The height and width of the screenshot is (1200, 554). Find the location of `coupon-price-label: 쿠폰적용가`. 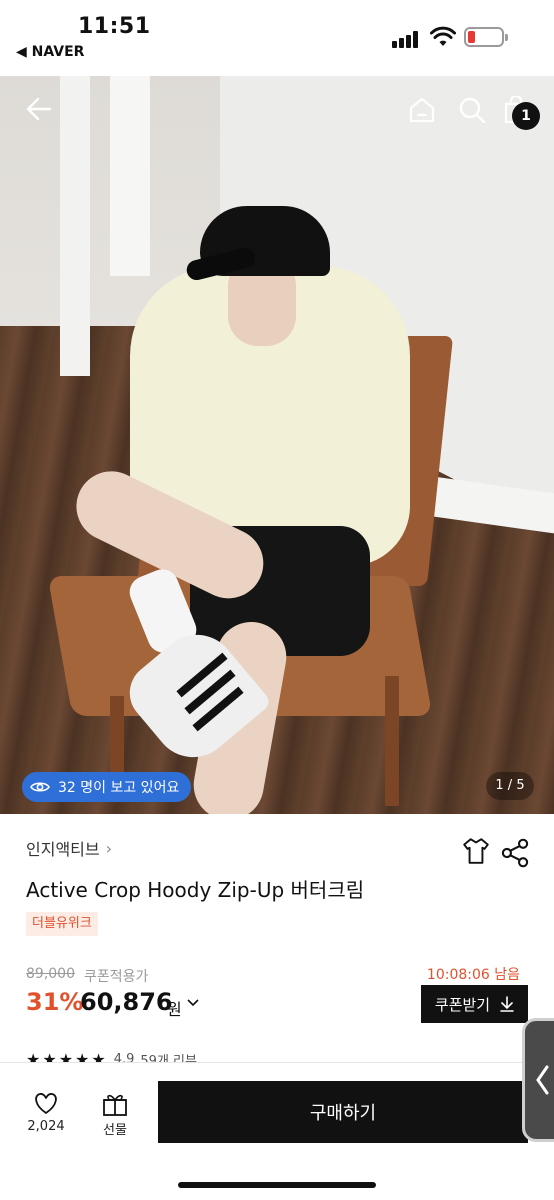

coupon-price-label: 쿠폰적용가 is located at coordinates (116, 977).